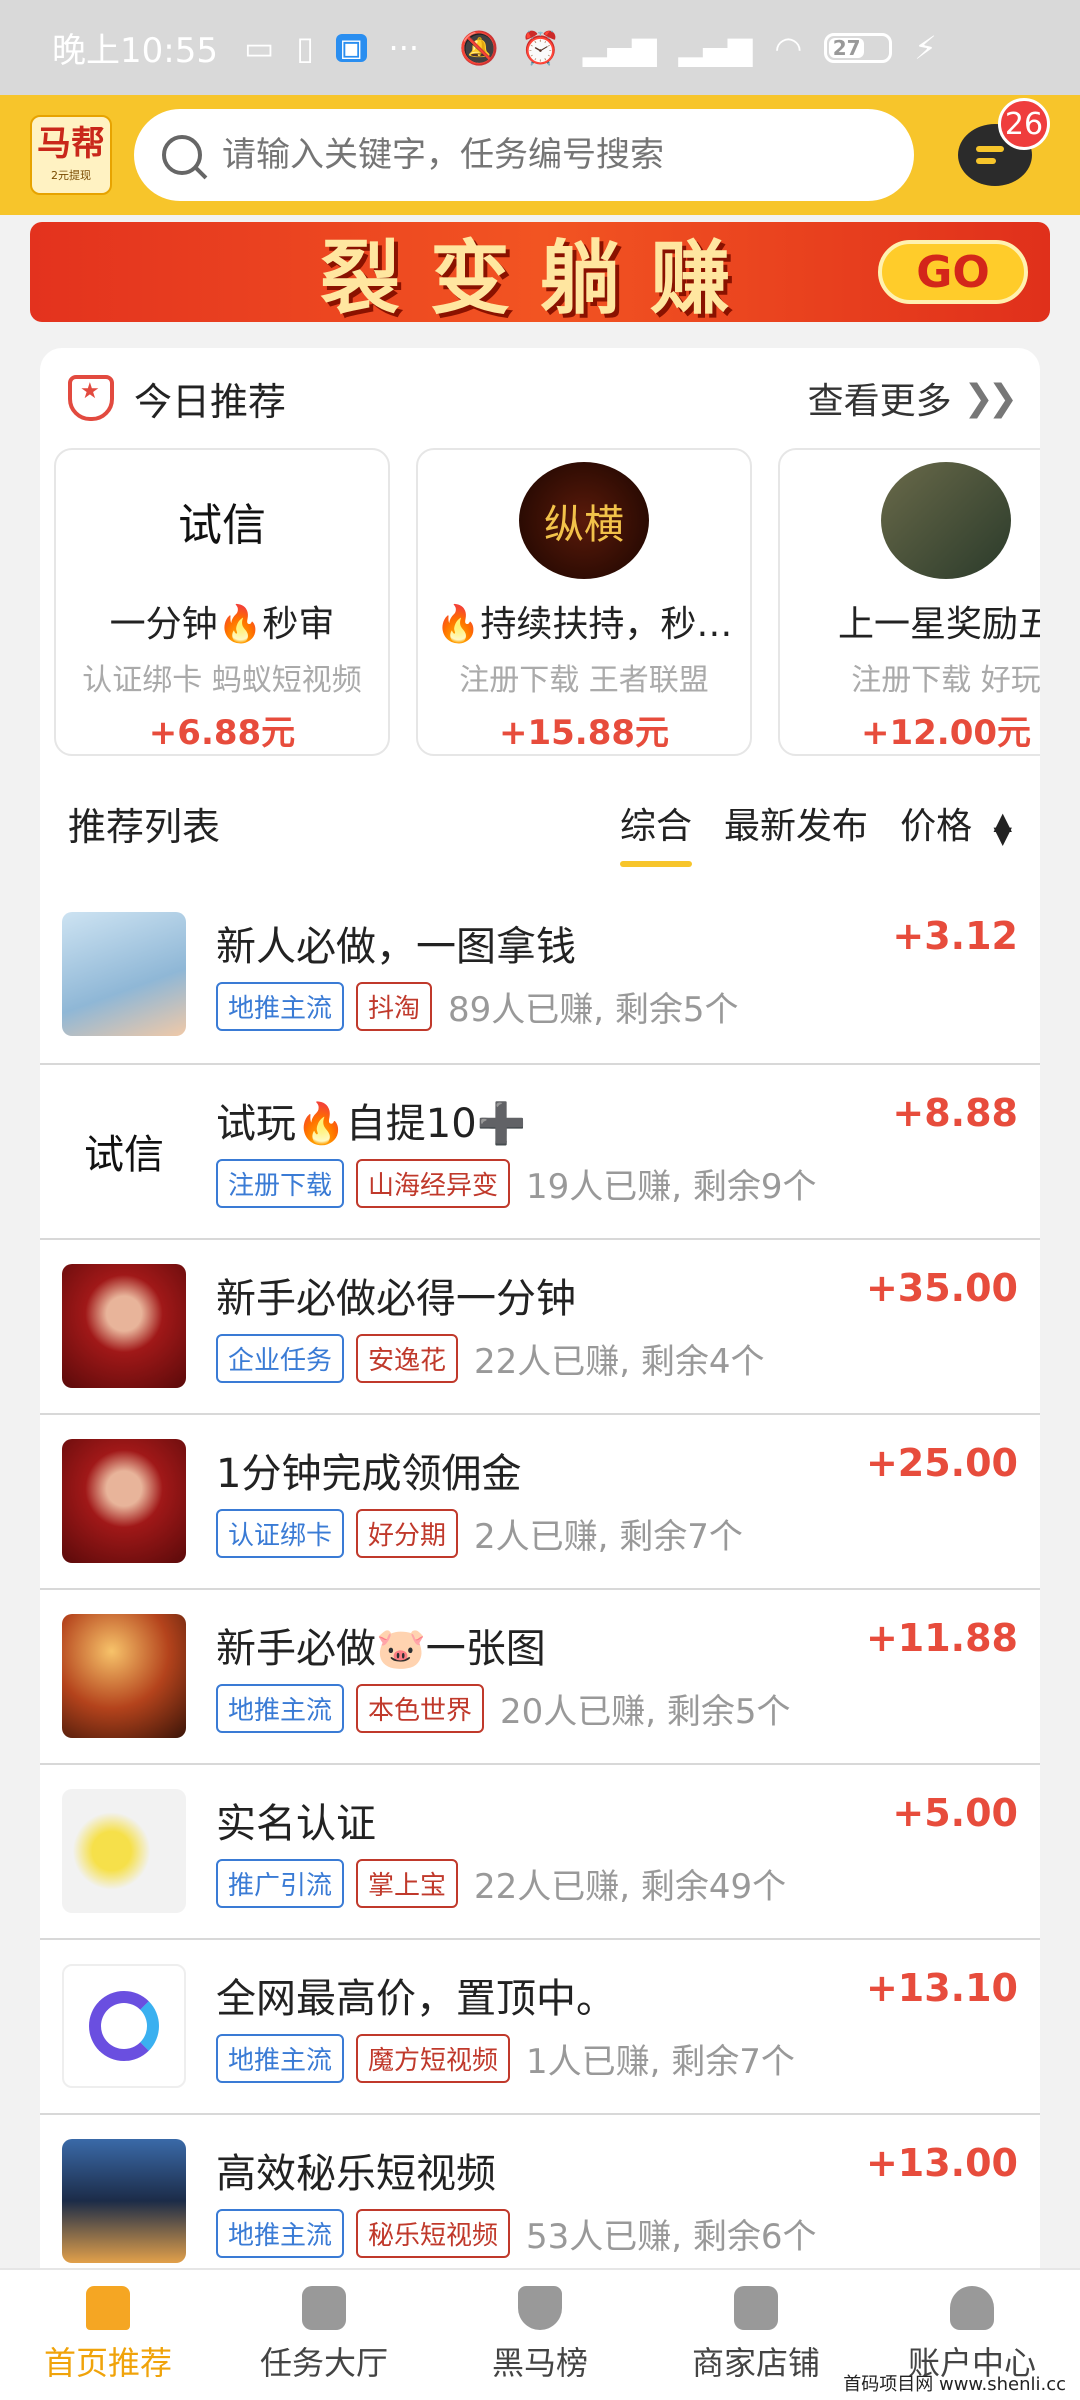 This screenshot has height=2400, width=1080. Describe the element at coordinates (420, 1708) in the screenshot. I see `task-app-tag: 本色世界` at that location.